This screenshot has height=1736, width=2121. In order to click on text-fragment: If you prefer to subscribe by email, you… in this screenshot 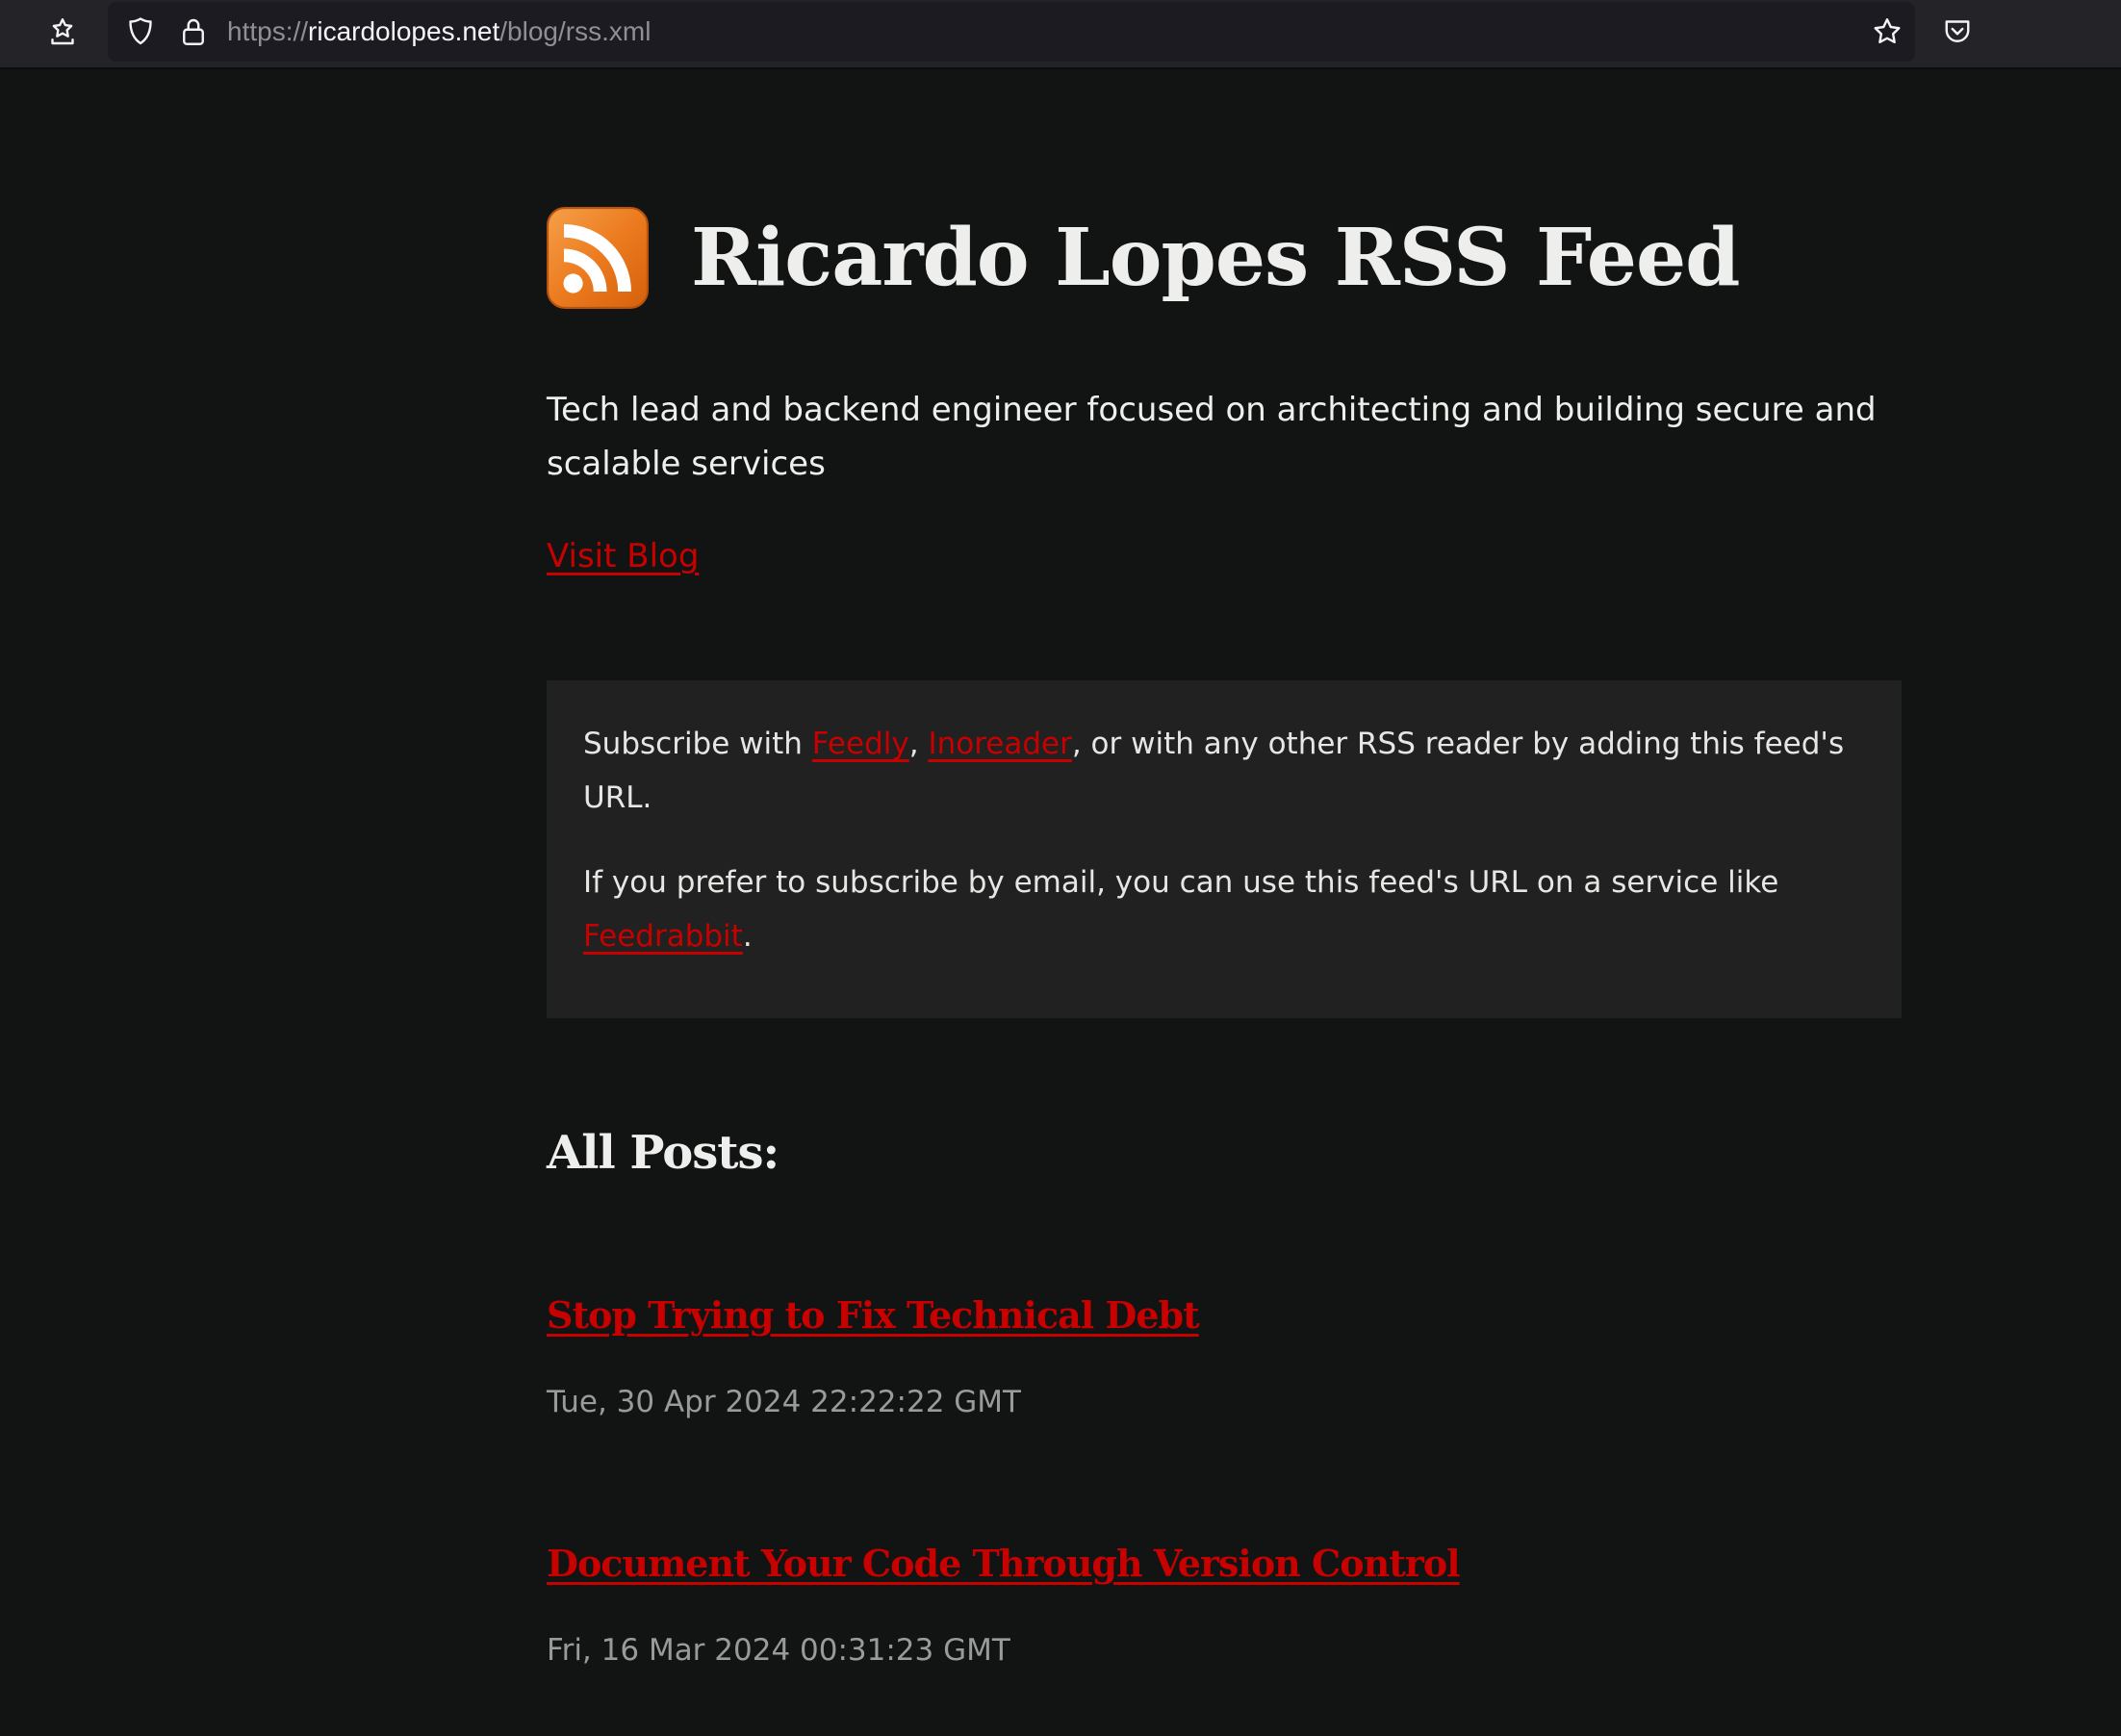, I will do `click(1181, 882)`.